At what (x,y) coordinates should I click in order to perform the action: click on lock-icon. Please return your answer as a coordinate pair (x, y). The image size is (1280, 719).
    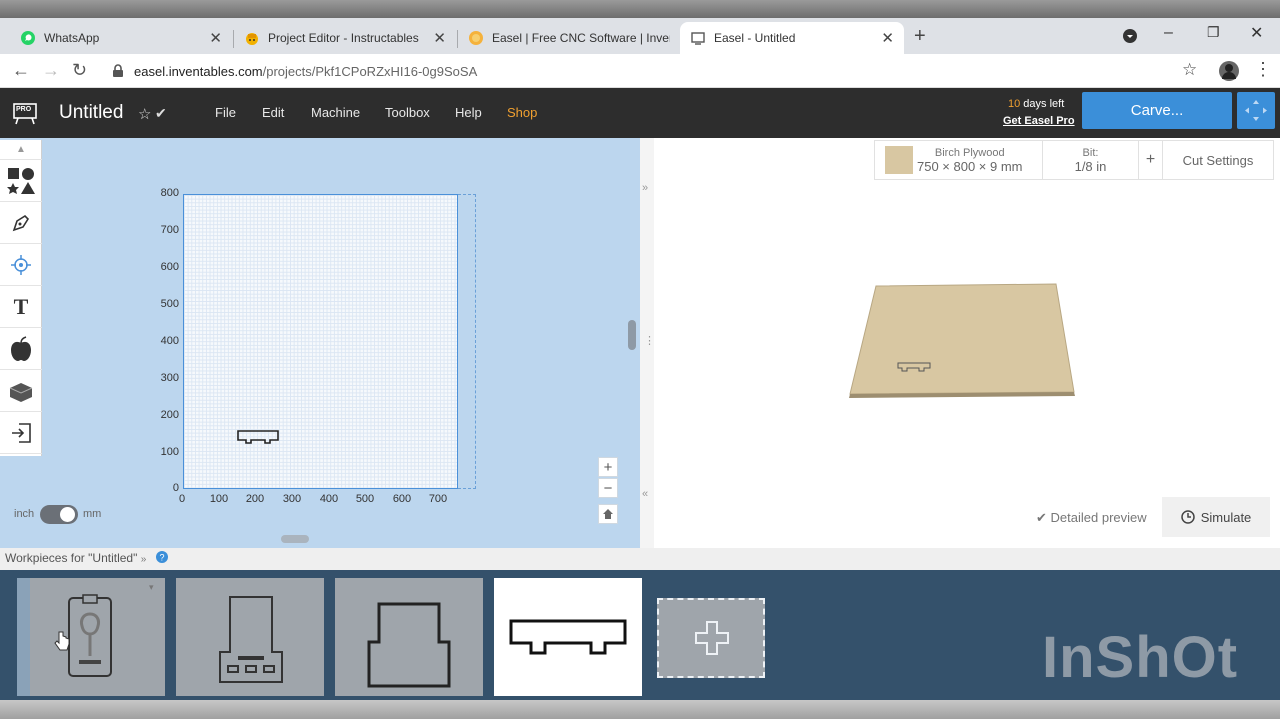
    Looking at the image, I should click on (118, 70).